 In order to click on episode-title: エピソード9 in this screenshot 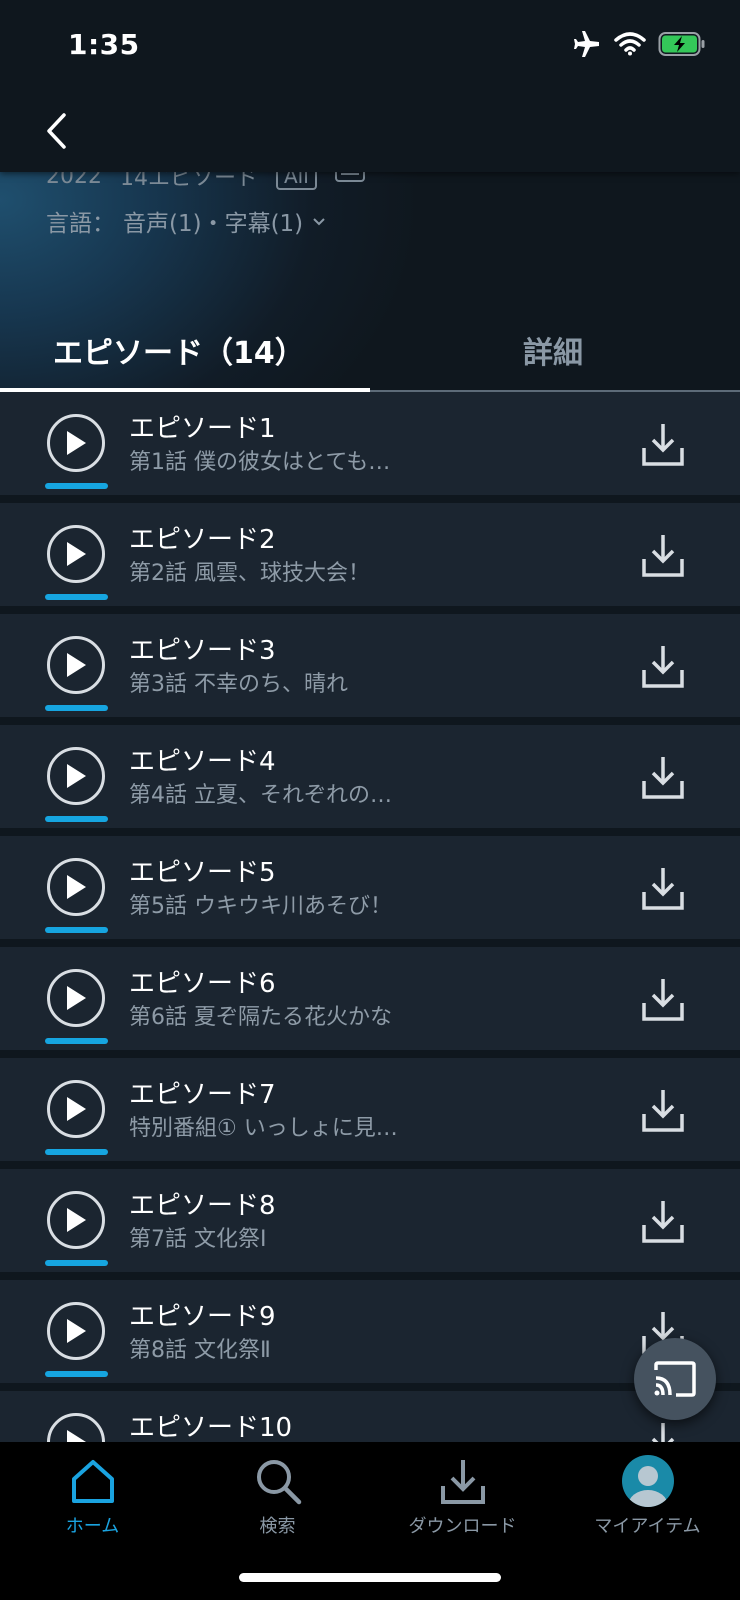, I will do `click(202, 1317)`.